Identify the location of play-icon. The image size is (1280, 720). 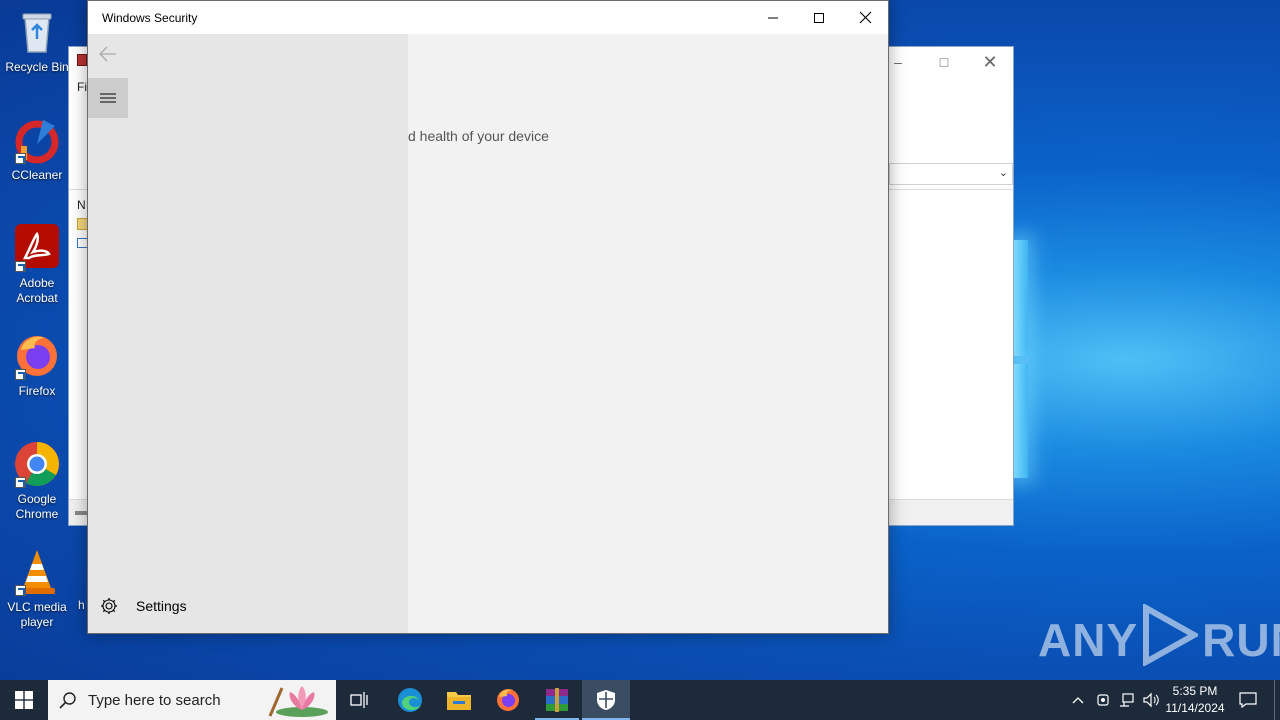
(1171, 639).